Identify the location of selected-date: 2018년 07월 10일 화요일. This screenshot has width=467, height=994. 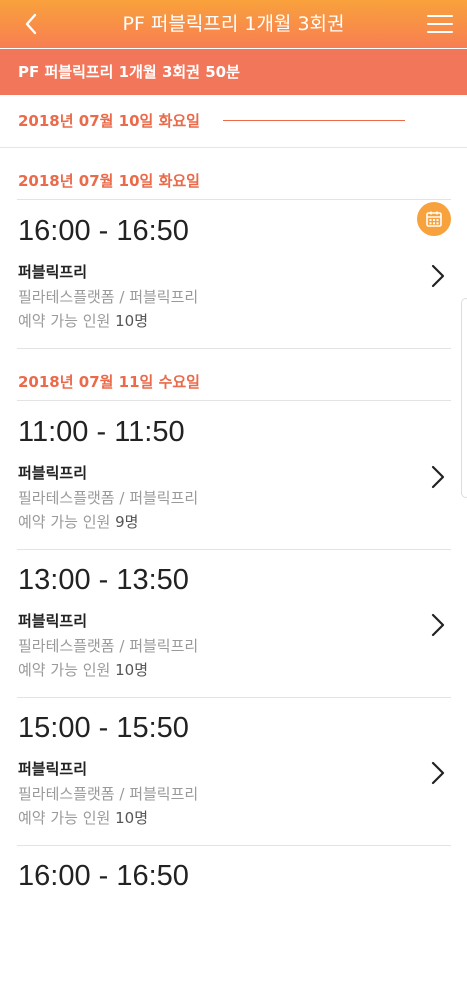
(109, 121).